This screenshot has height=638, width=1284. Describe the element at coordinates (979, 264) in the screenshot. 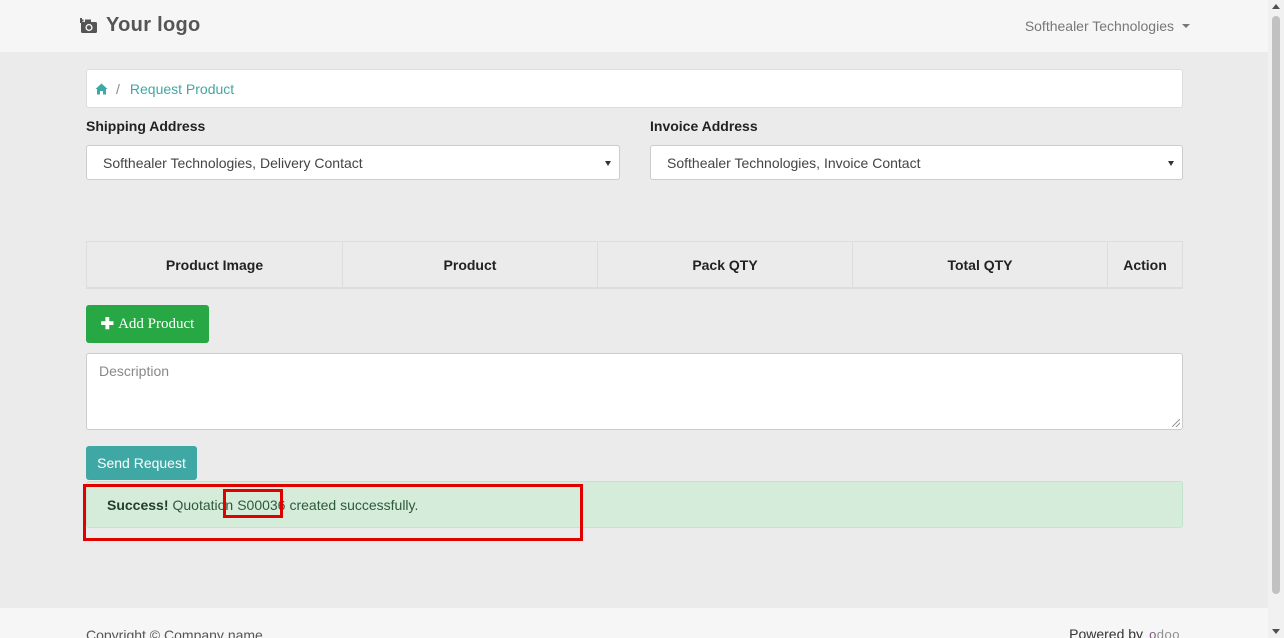

I see `column-header-total-qty: Total QTY` at that location.